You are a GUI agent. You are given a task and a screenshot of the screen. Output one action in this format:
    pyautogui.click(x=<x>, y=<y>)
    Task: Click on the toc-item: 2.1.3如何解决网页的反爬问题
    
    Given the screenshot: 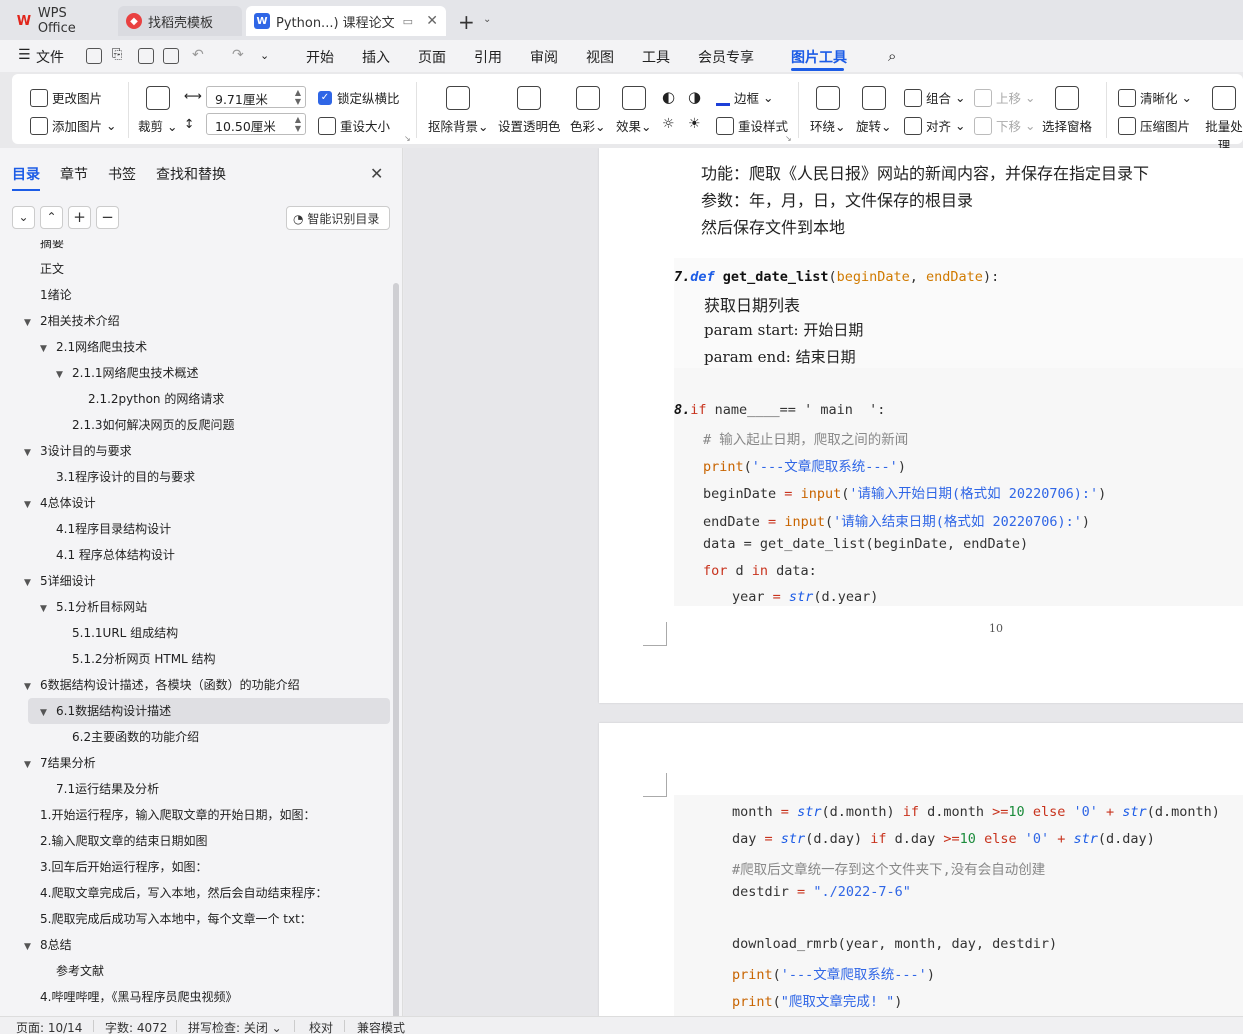 What is the action you would take?
    pyautogui.click(x=145, y=425)
    